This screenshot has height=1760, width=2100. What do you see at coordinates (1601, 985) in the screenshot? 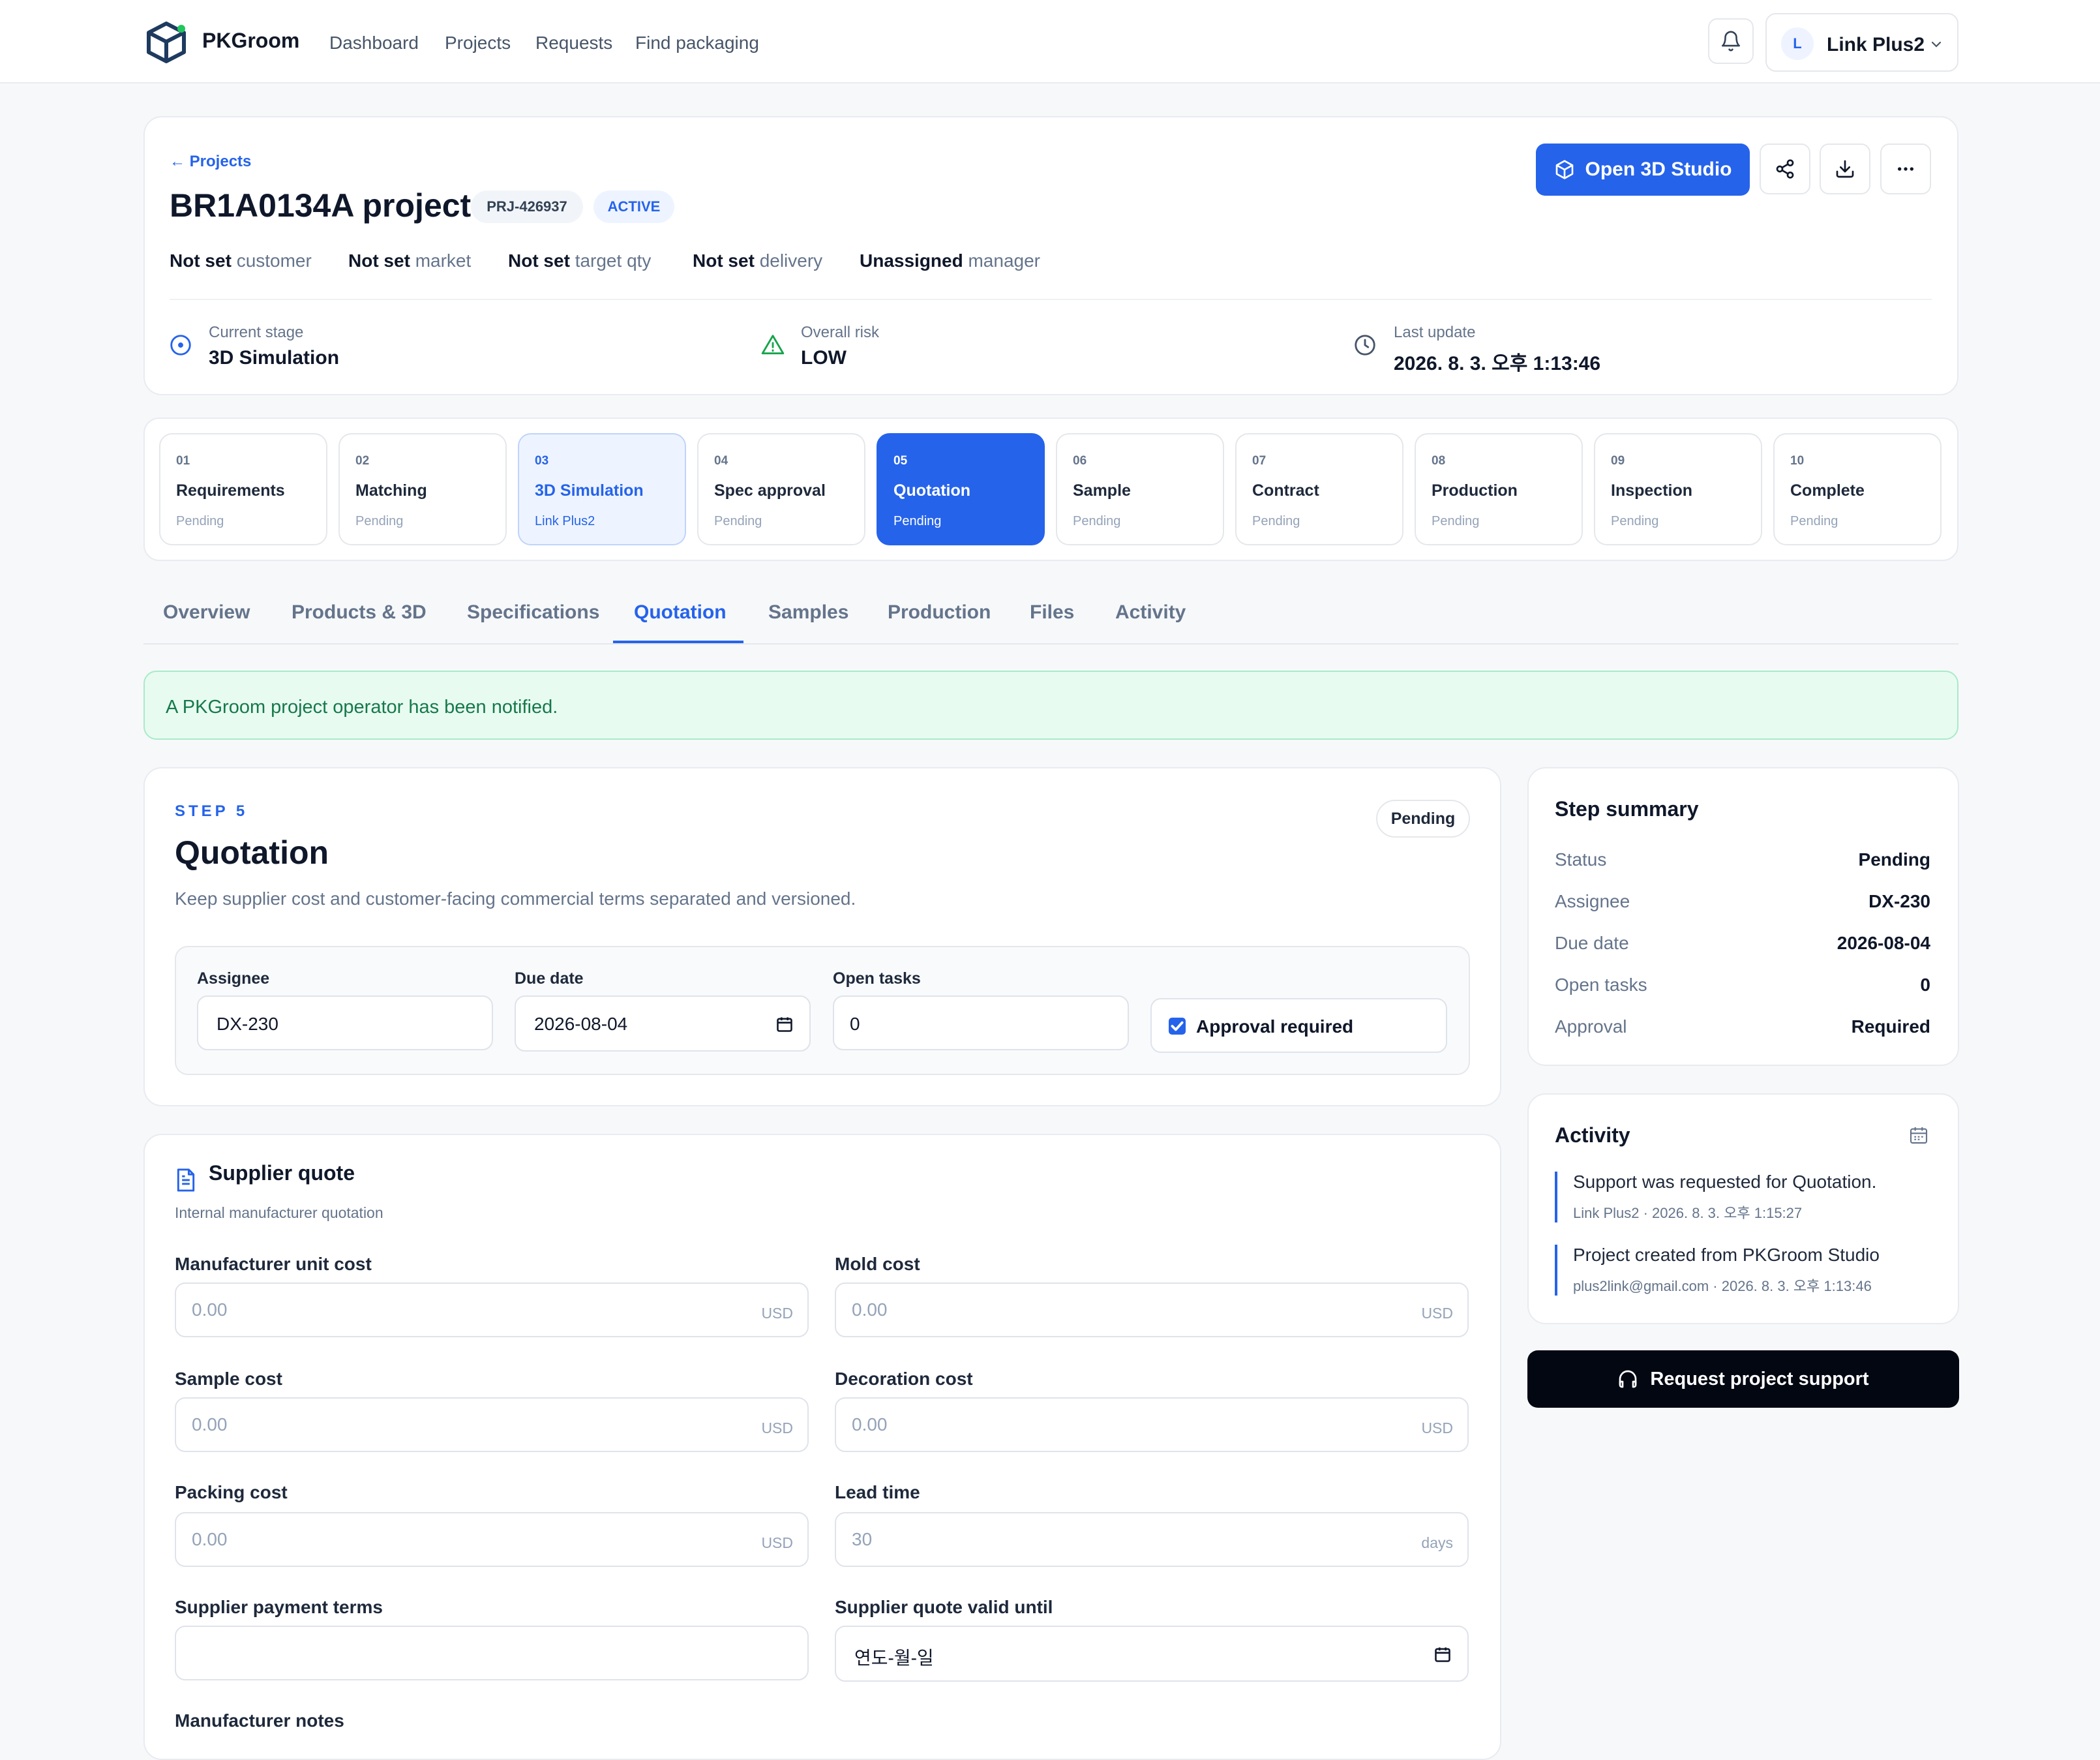
I see `summary-open-tasks-label: Open tasks` at bounding box center [1601, 985].